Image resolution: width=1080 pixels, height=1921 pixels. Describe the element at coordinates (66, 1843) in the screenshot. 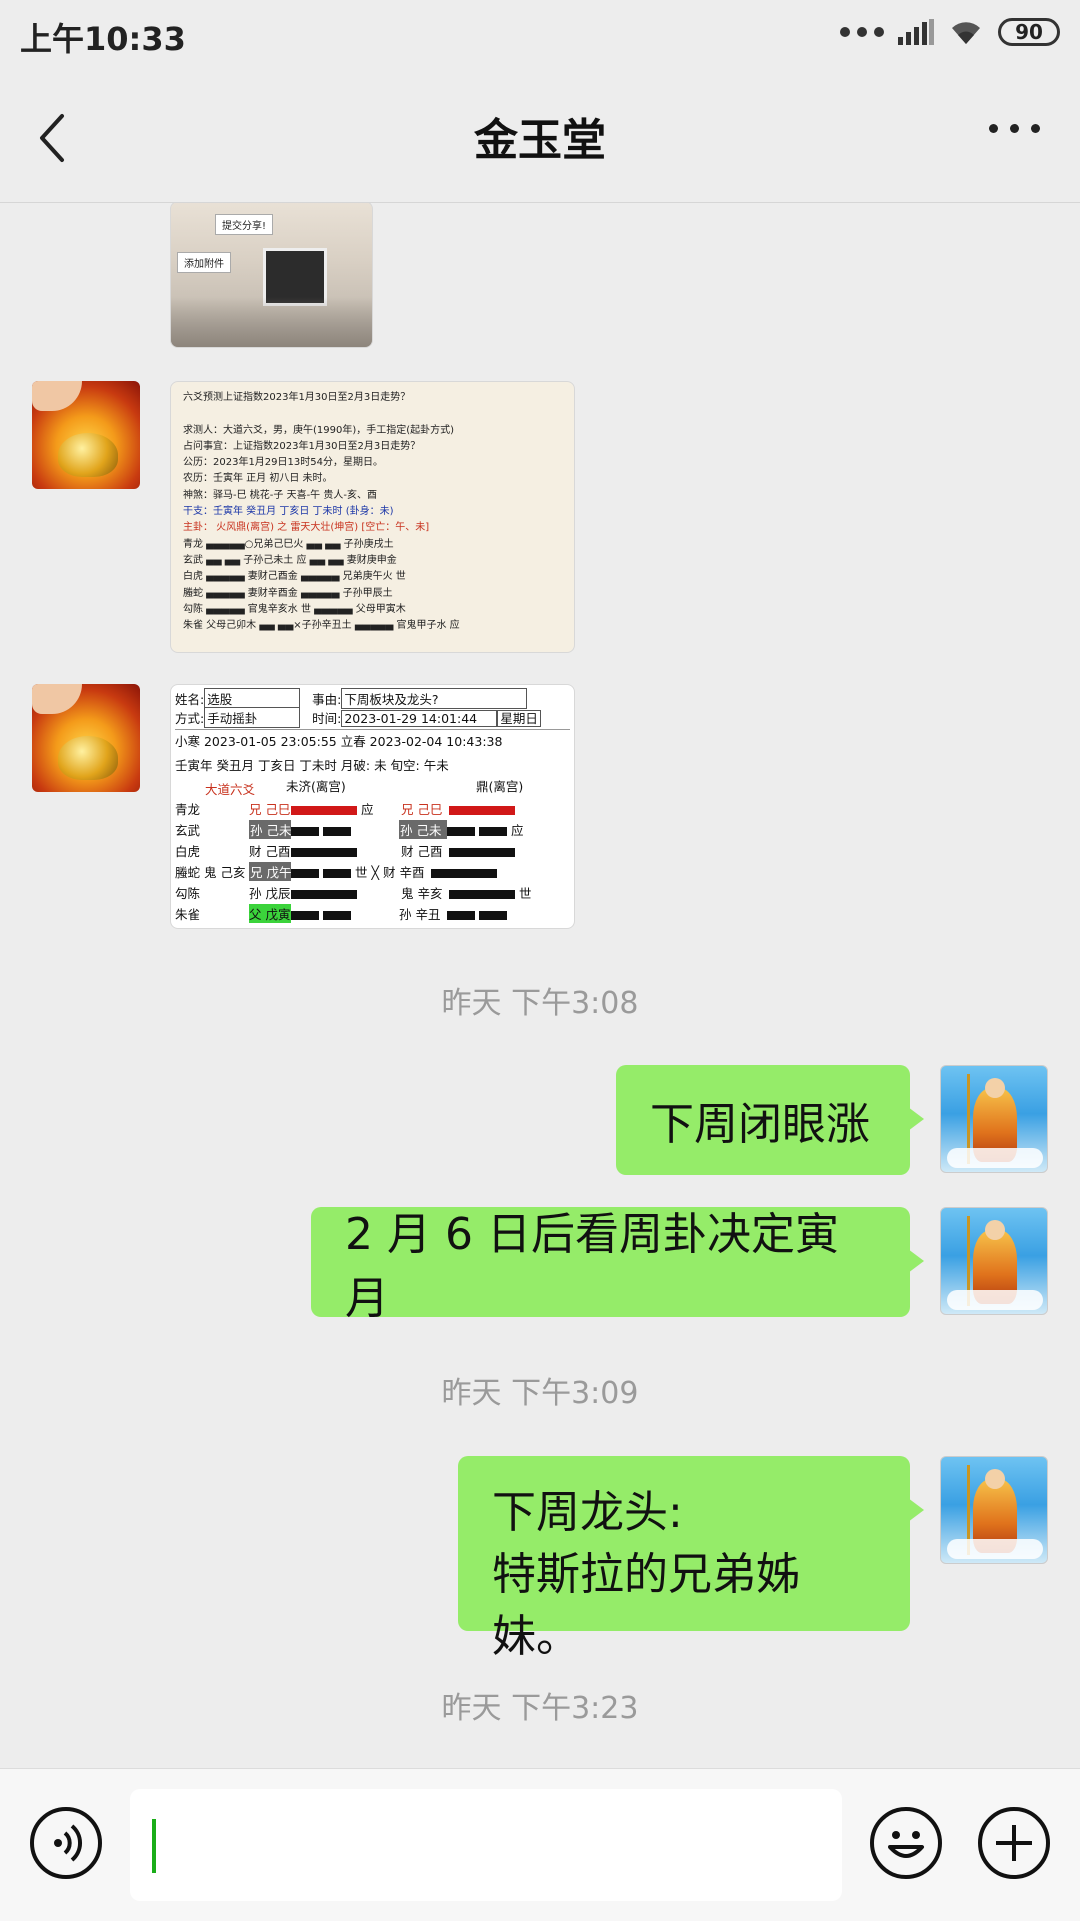

I see `voice-icon` at that location.